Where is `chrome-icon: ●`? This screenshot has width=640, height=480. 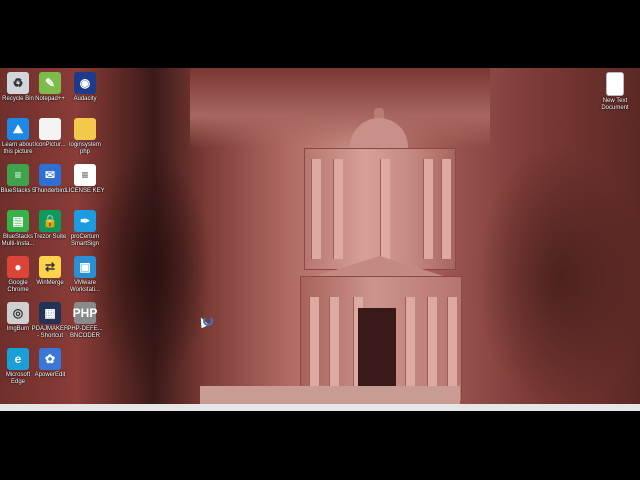 chrome-icon: ● is located at coordinates (18, 267).